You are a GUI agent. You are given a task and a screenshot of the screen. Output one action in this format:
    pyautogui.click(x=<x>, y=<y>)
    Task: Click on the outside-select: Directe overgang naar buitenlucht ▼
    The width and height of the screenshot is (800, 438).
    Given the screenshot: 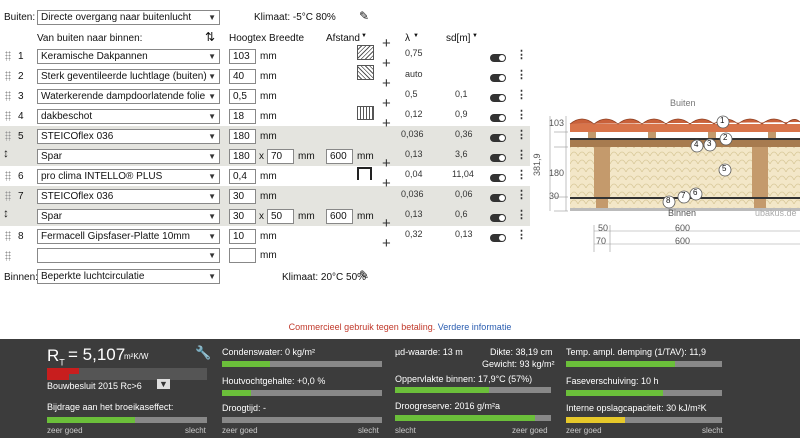 What is the action you would take?
    pyautogui.click(x=128, y=17)
    